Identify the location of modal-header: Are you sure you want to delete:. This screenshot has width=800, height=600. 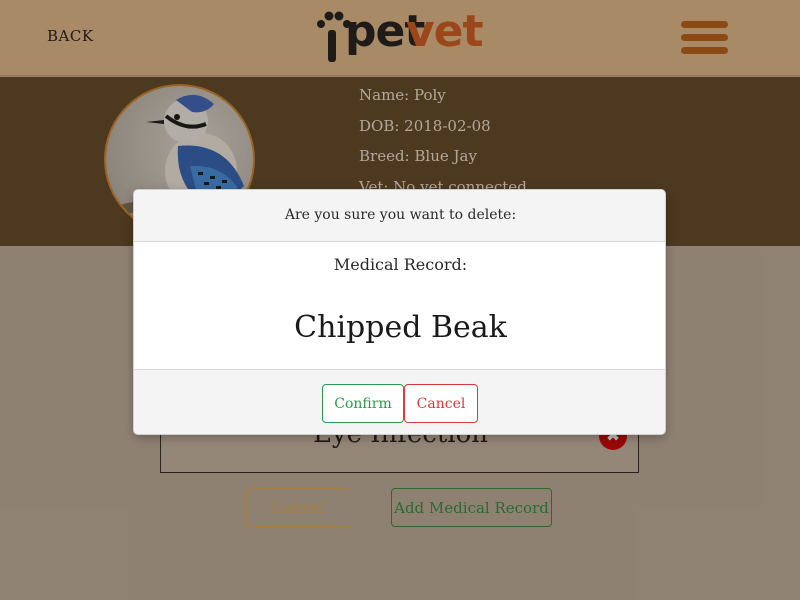
(399, 216).